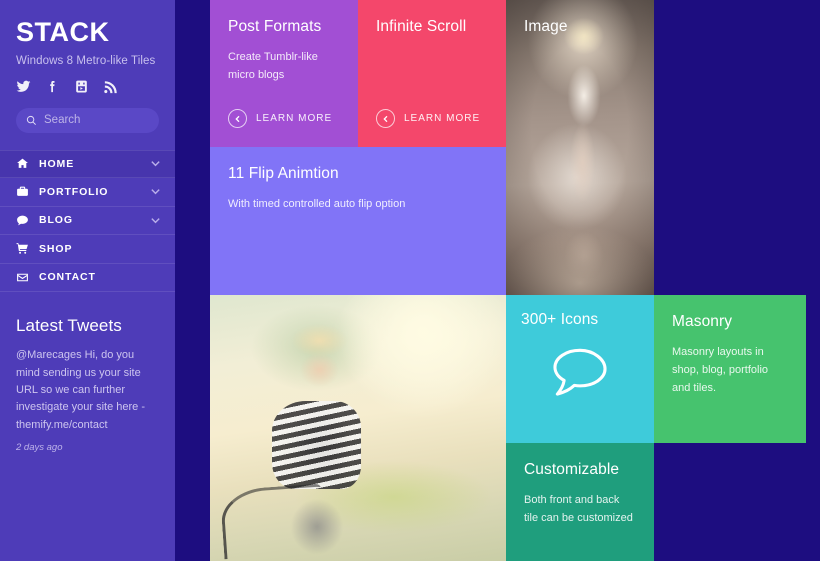  Describe the element at coordinates (56, 248) in the screenshot. I see `sidebar-item-label: SHOP` at that location.